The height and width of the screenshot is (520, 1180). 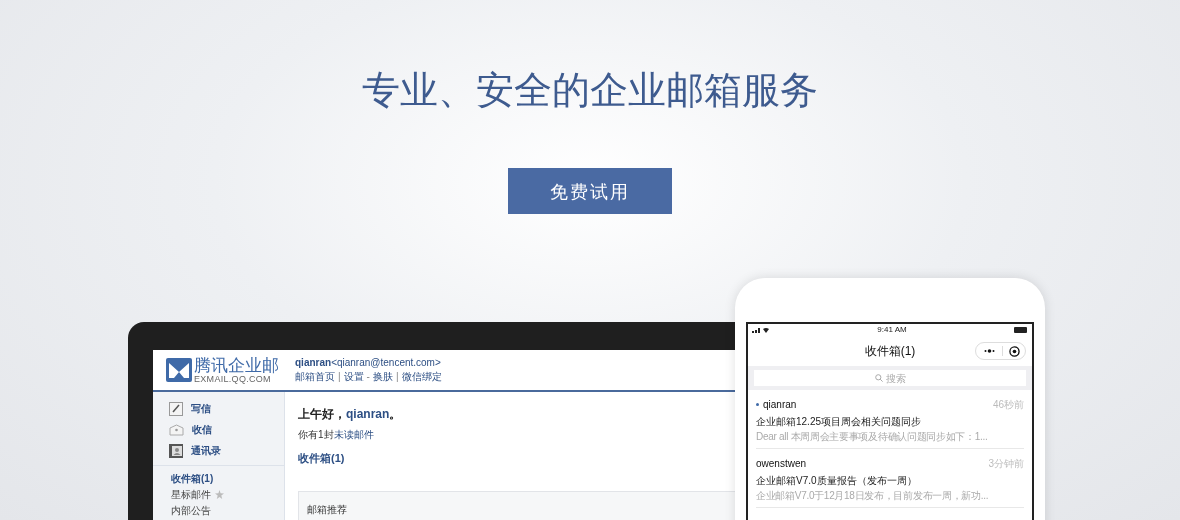 What do you see at coordinates (192, 478) in the screenshot?
I see `folder-link: 收件箱(1)` at bounding box center [192, 478].